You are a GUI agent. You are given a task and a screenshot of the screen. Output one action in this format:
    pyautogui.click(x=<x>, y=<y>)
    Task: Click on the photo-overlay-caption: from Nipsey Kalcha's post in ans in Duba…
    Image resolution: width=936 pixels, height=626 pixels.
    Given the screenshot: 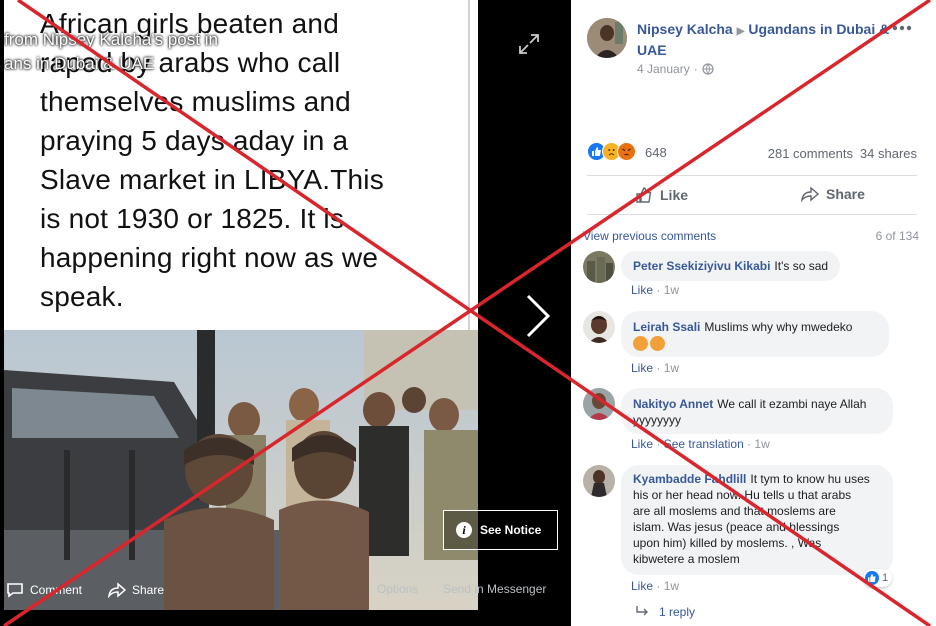 What is the action you would take?
    pyautogui.click(x=111, y=51)
    